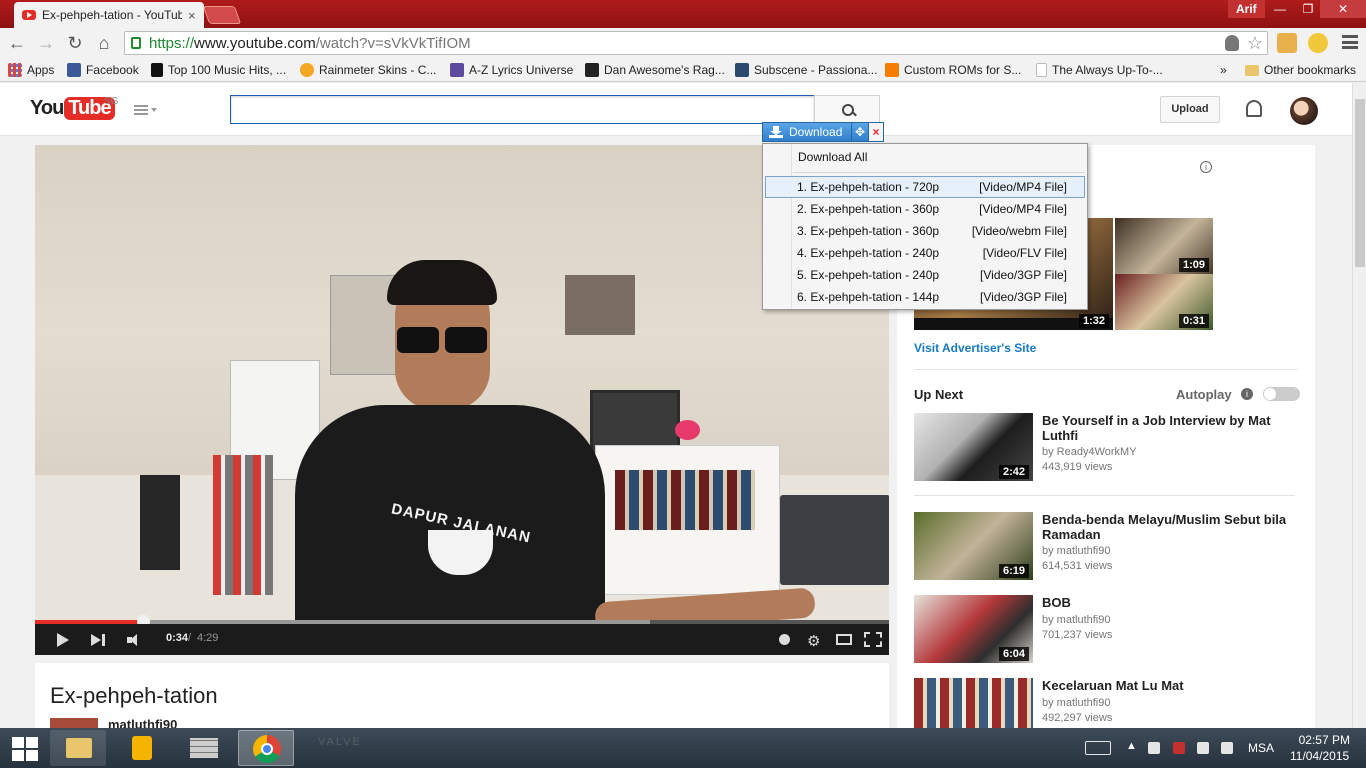 The width and height of the screenshot is (1366, 768). Describe the element at coordinates (46, 43) in the screenshot. I see `forward-arrow-icon: →` at that location.